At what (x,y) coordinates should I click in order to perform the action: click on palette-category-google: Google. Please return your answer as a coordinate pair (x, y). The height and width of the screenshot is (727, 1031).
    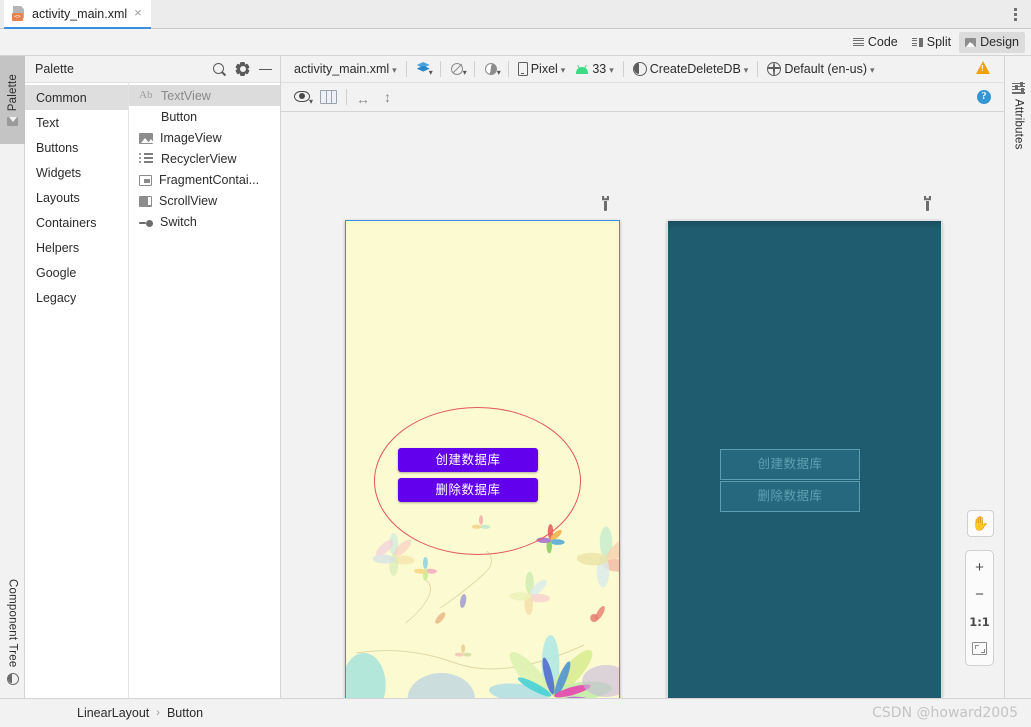
    Looking at the image, I should click on (76, 272).